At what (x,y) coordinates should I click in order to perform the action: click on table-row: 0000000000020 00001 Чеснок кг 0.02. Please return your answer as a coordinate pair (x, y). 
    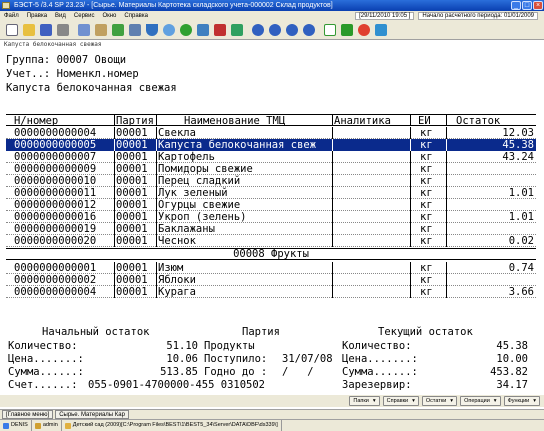
    Looking at the image, I should click on (271, 241).